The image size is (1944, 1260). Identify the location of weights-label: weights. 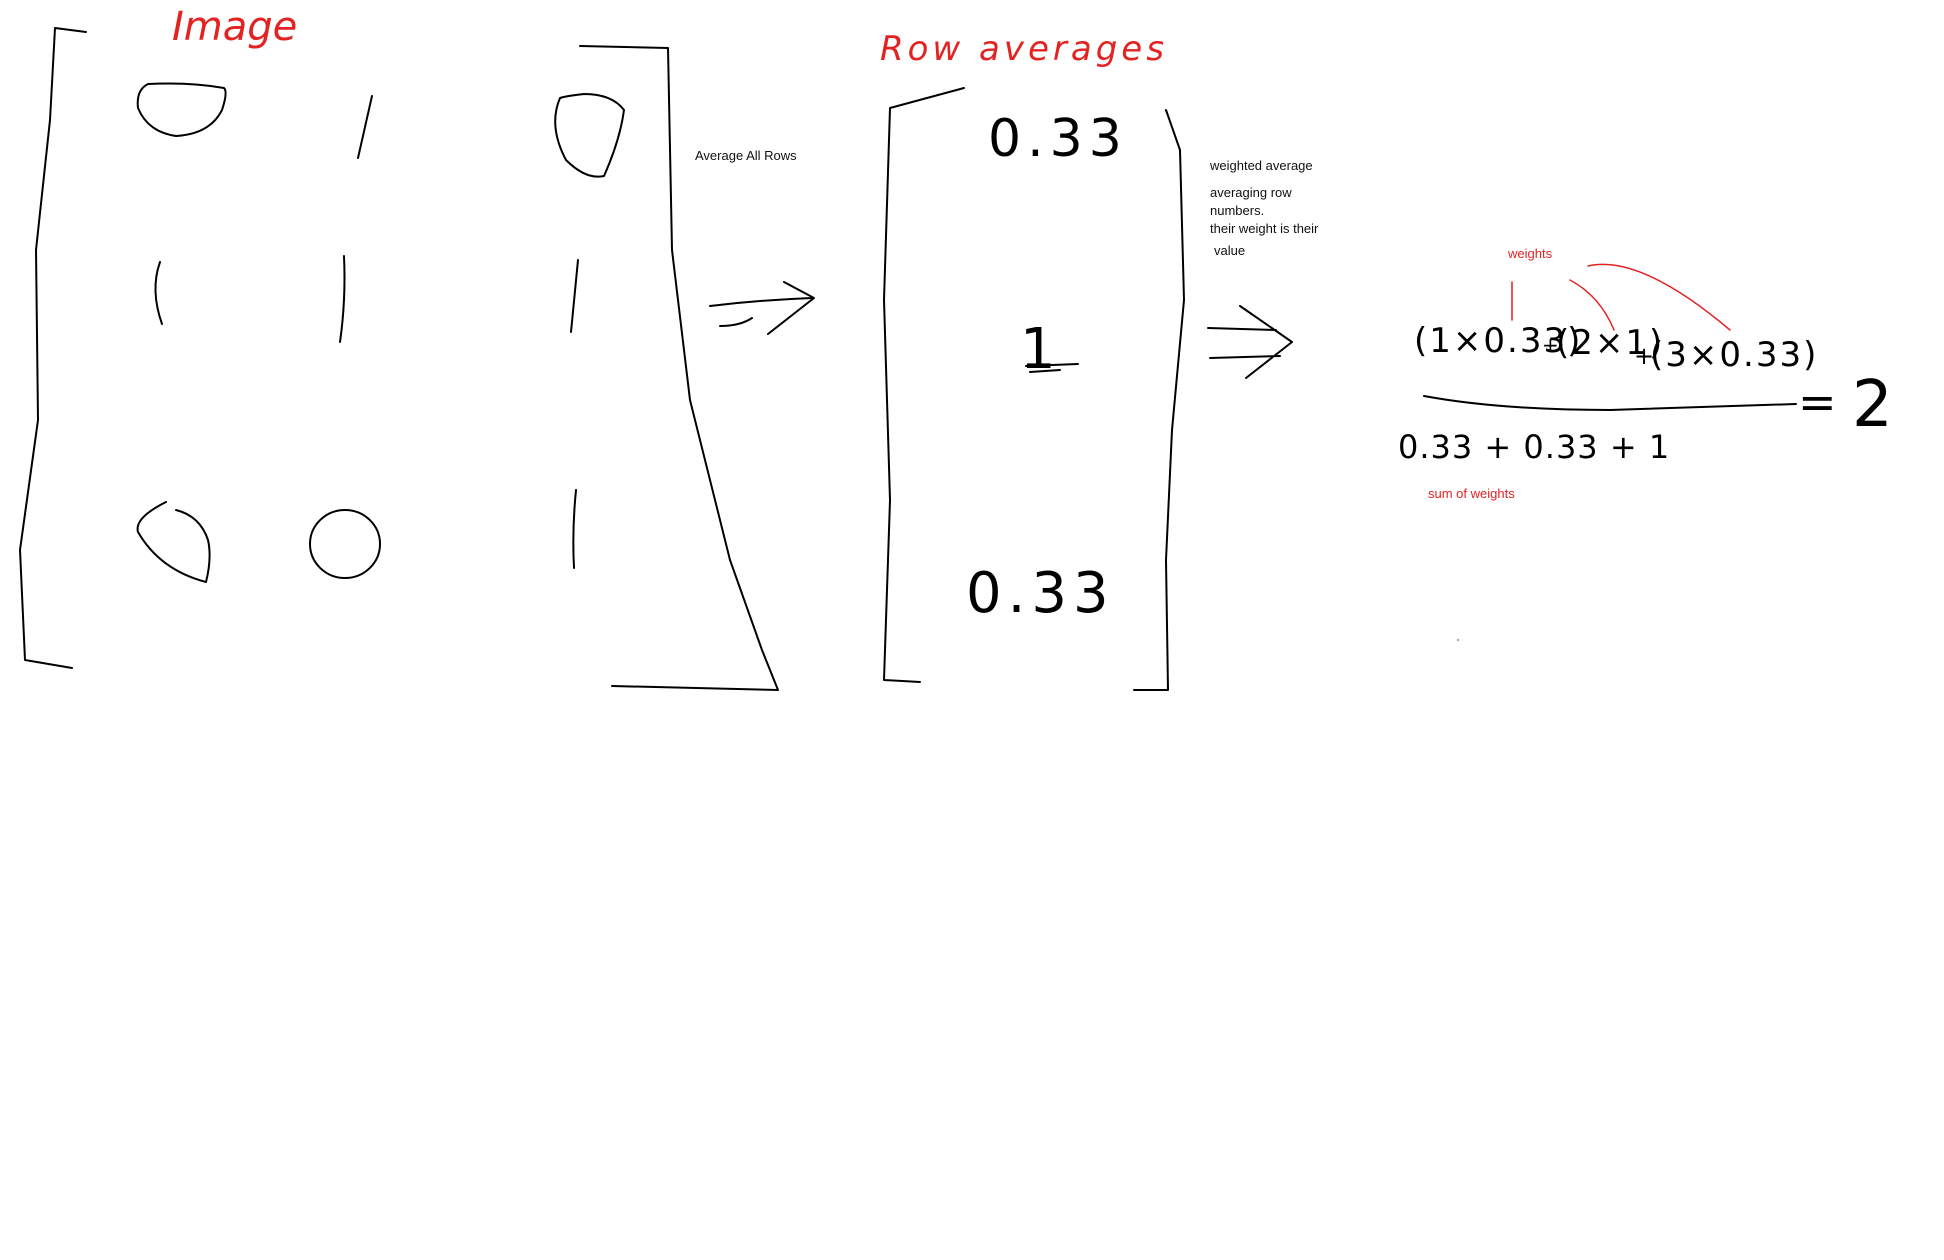
(1530, 253).